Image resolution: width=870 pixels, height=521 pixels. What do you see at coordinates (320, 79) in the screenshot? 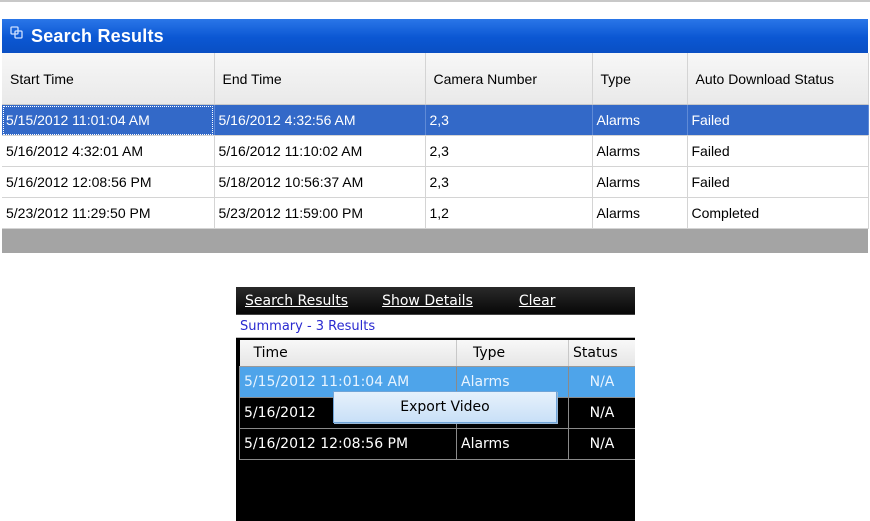
I see `column-header-end-time: End Time` at bounding box center [320, 79].